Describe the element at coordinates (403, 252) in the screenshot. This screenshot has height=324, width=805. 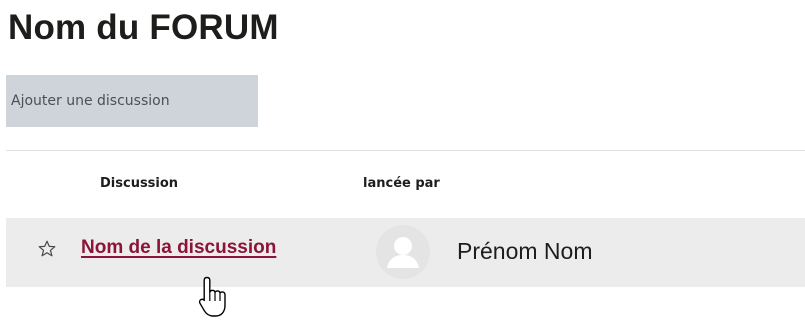
I see `user-avatar-icon` at that location.